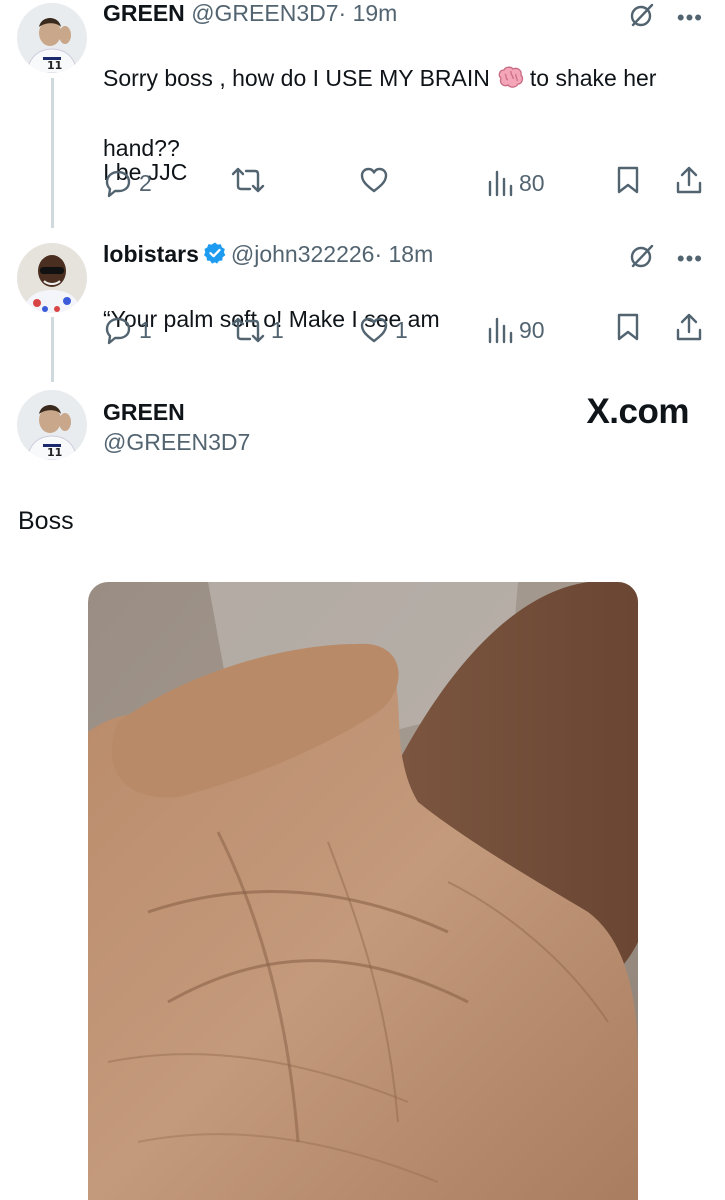  Describe the element at coordinates (144, 13) in the screenshot. I see `author-name: GREEN` at that location.